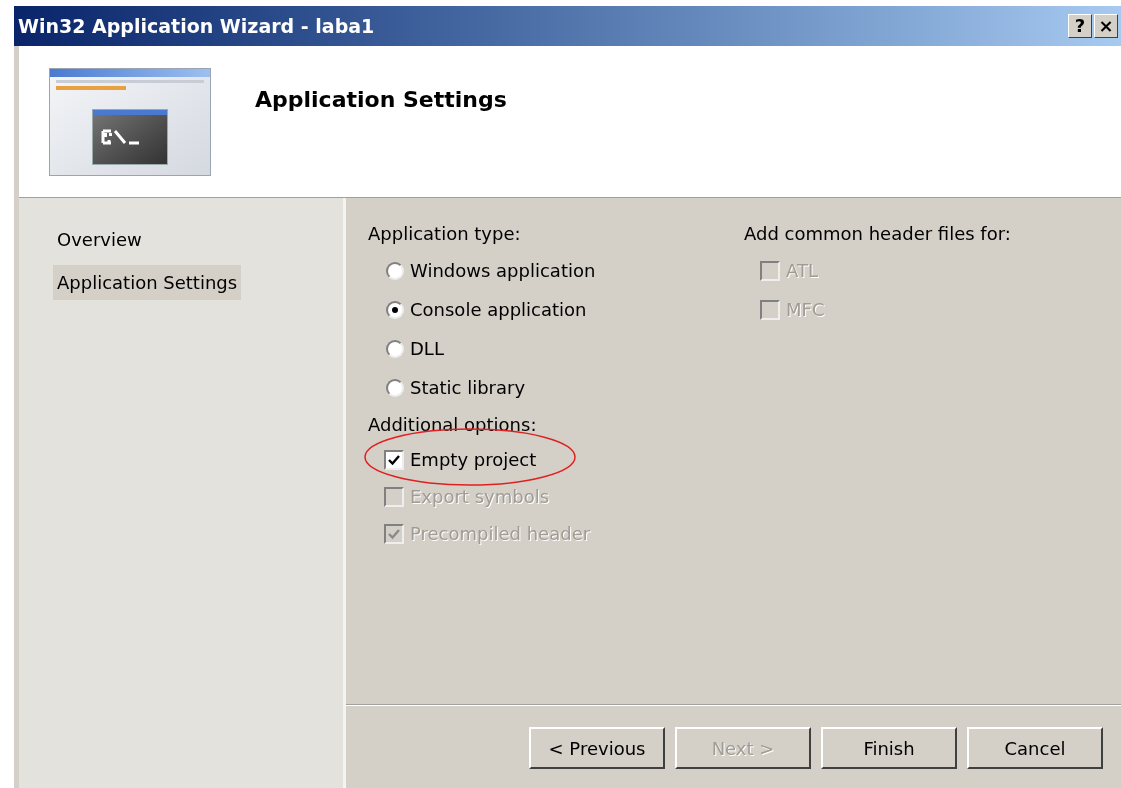  What do you see at coordinates (196, 26) in the screenshot?
I see `window-title: Win32 Application Wizard - laba1` at bounding box center [196, 26].